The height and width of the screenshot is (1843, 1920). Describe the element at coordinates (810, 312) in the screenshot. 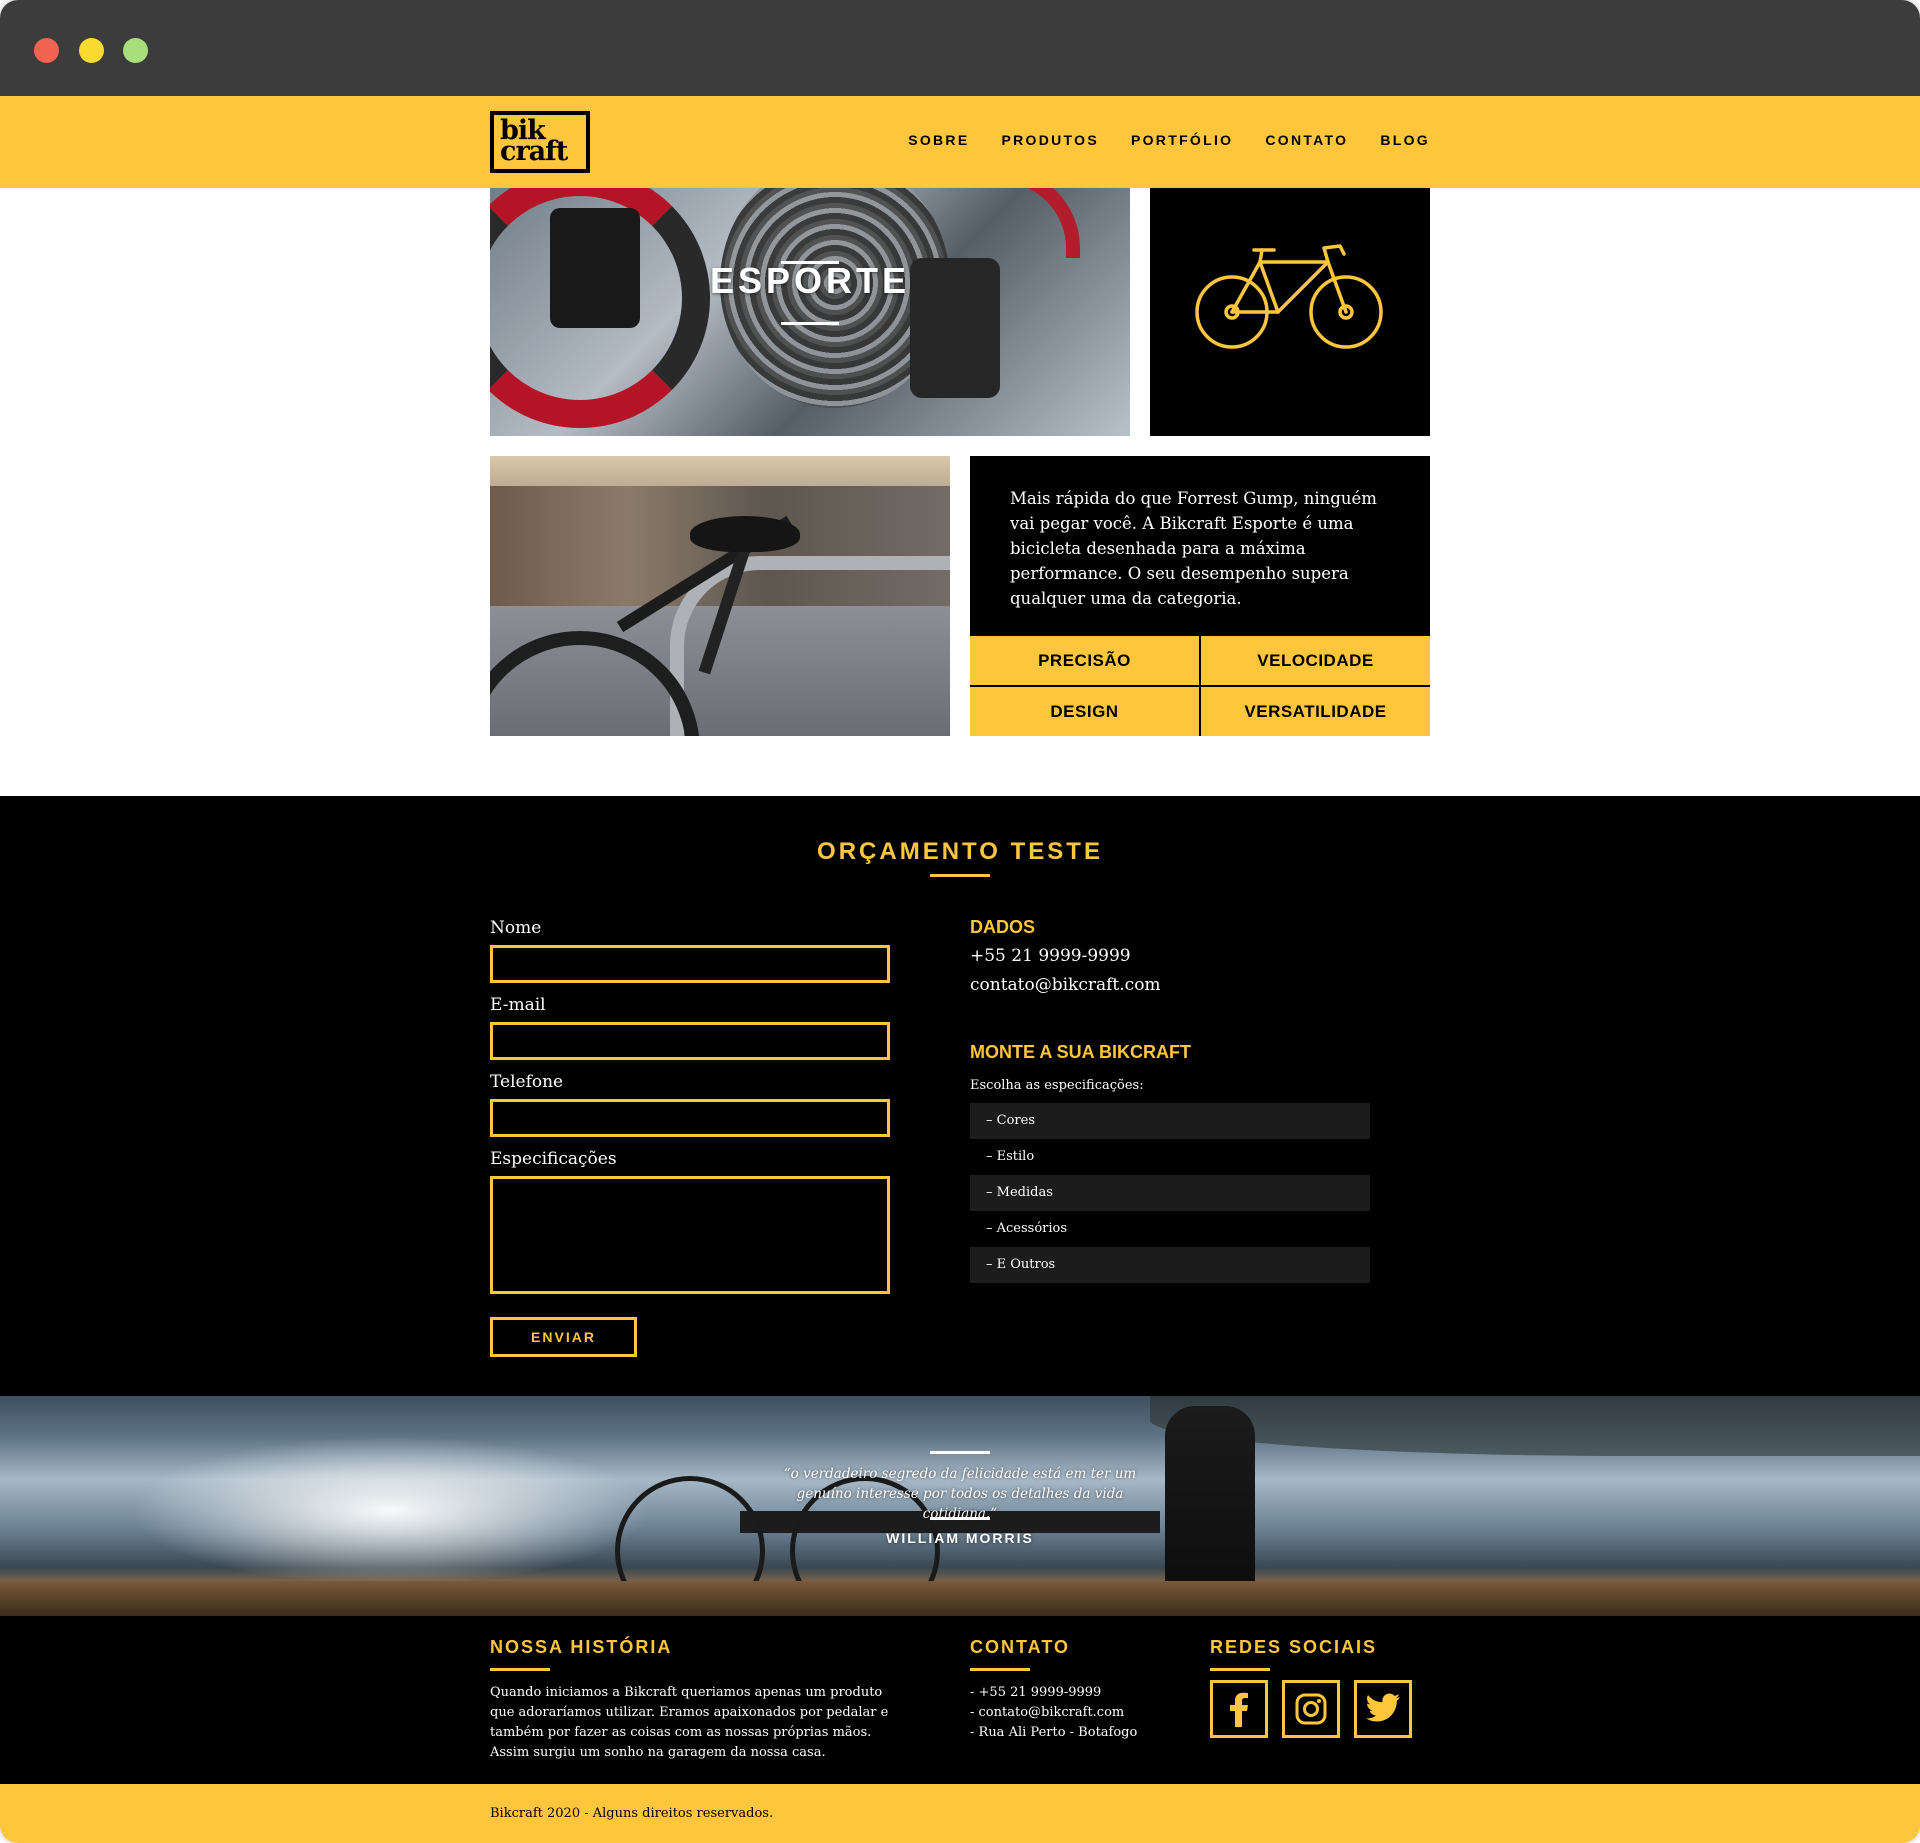

I see `hero-image: ESPORTE` at that location.